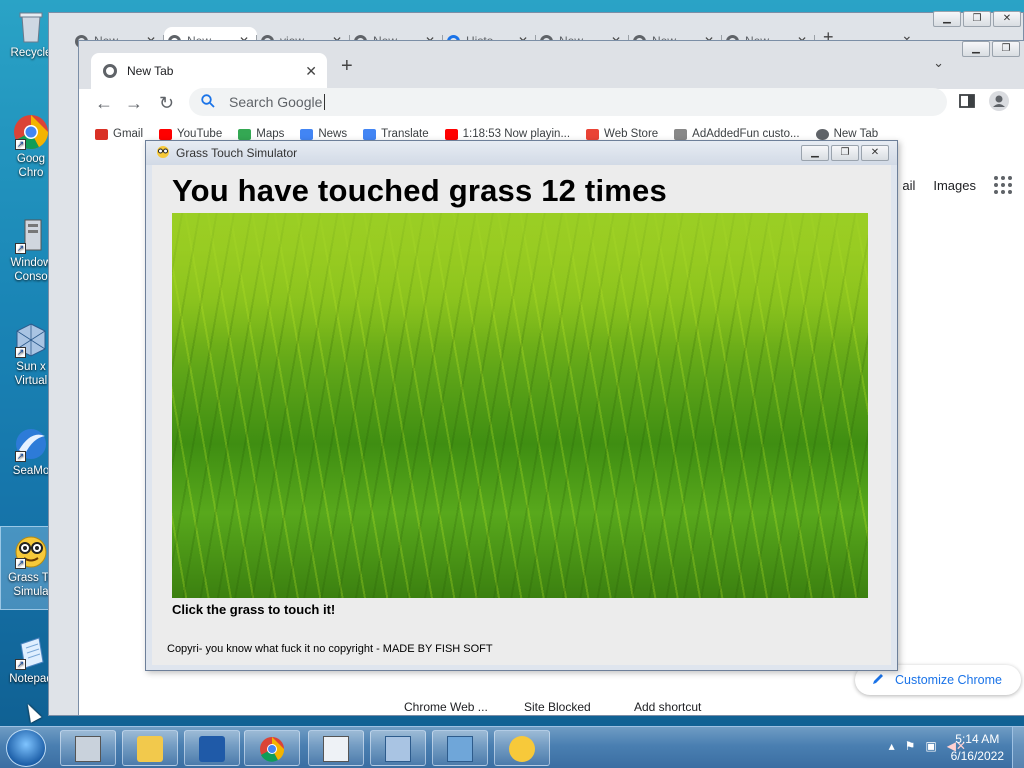 This screenshot has width=1024, height=768. I want to click on taskbar: ▴ ⚑ ▣ ◀✕ 5:14 AM 6/16/2022, so click(512, 747).